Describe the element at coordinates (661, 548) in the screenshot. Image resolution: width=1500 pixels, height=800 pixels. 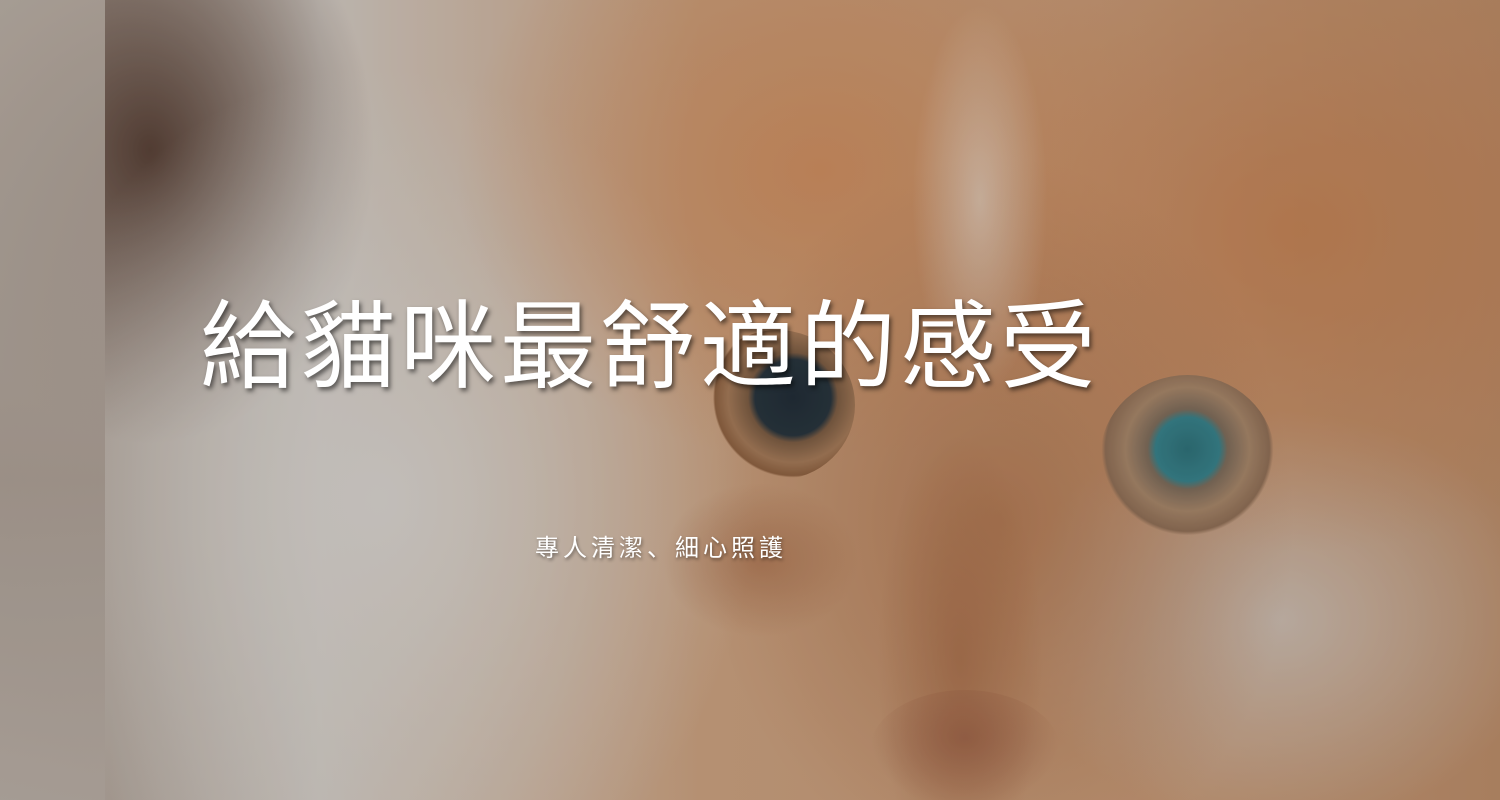
I see `hero-subtitle: 專人清潔、細心照護` at that location.